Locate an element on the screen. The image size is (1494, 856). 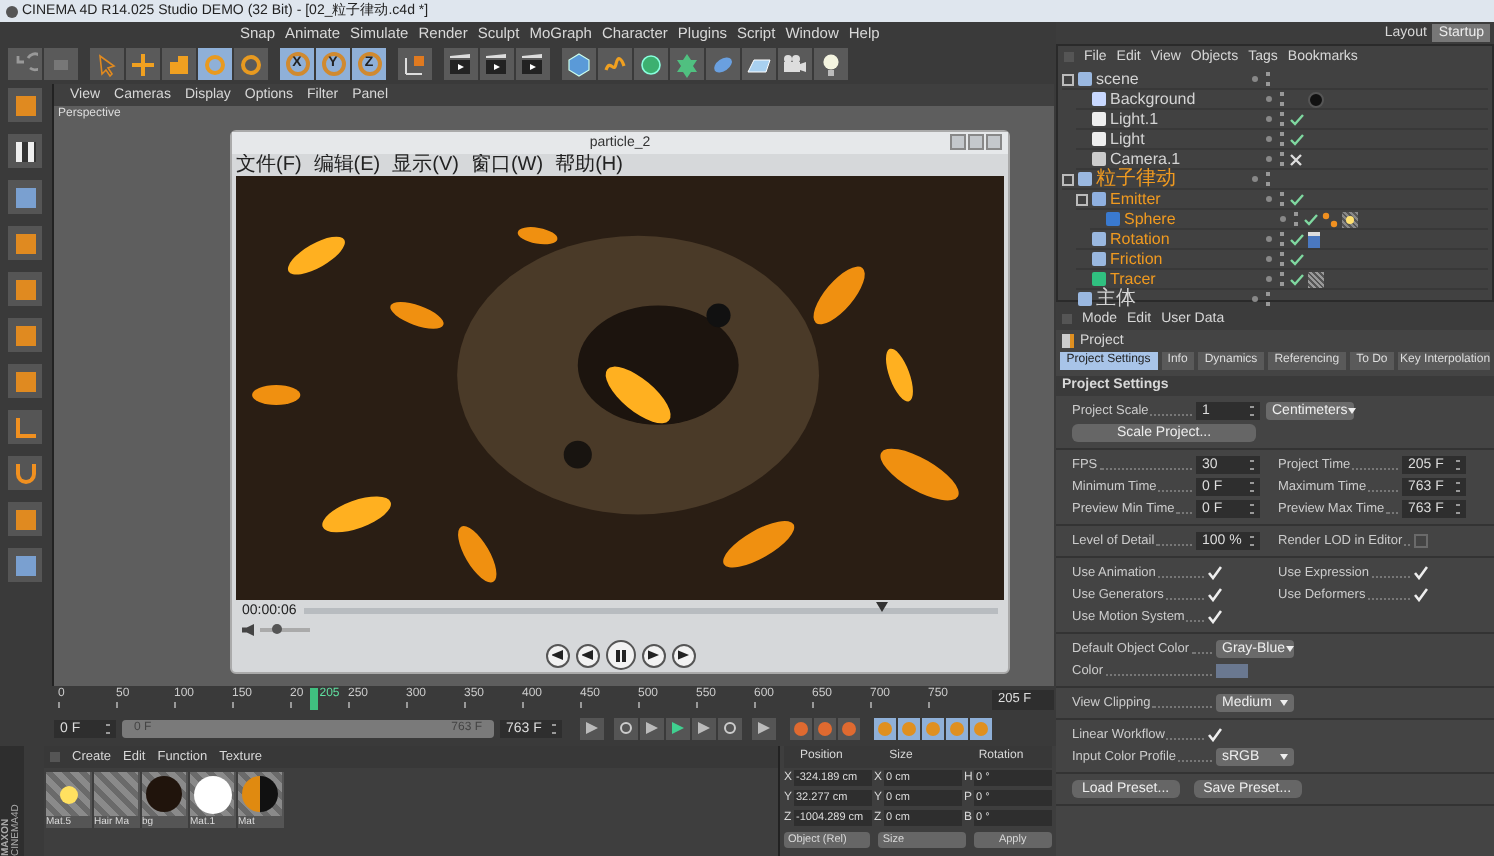
collapse-toggle-icon is located at coordinates (1068, 79).